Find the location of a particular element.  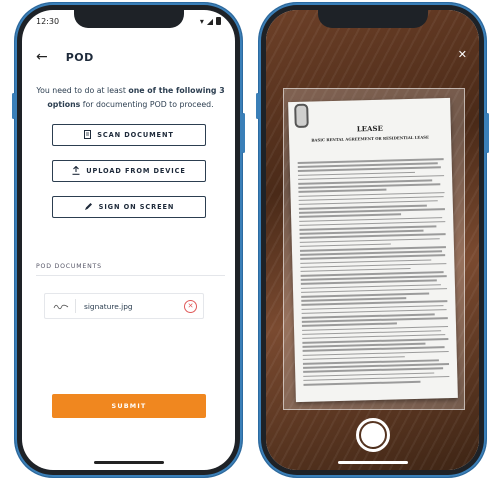

upload-from-device-button: UPLOAD FROM DEVICE is located at coordinates (129, 171).